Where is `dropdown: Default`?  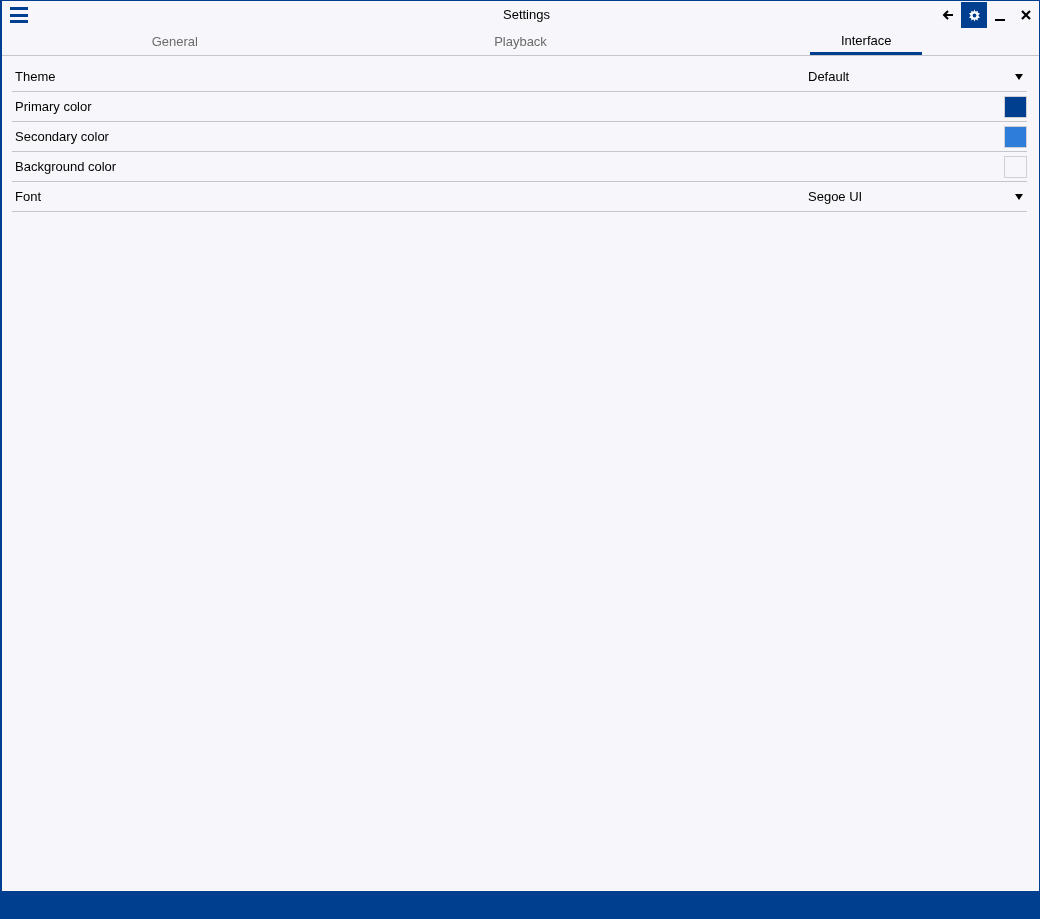
dropdown: Default is located at coordinates (916, 76).